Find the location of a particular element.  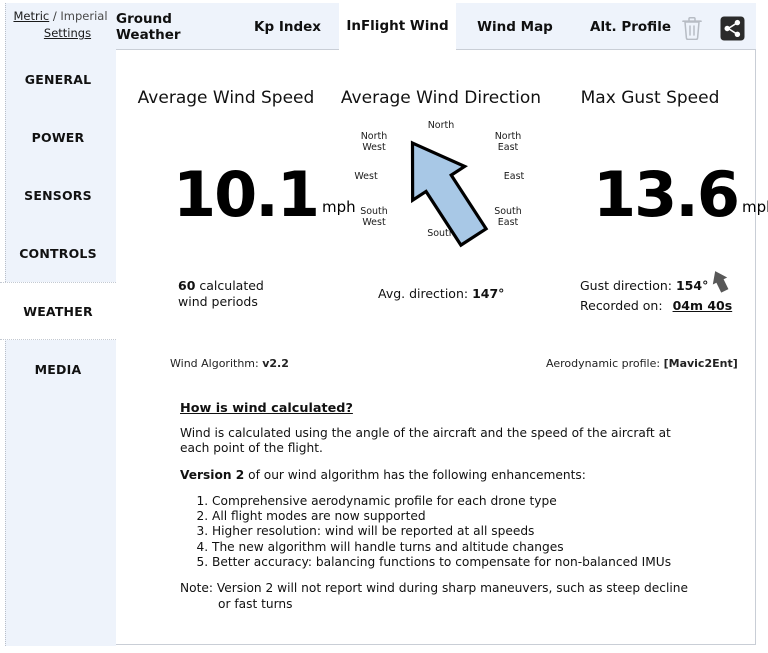

tab-inflight-wind: InFlight Wind is located at coordinates (397, 26).